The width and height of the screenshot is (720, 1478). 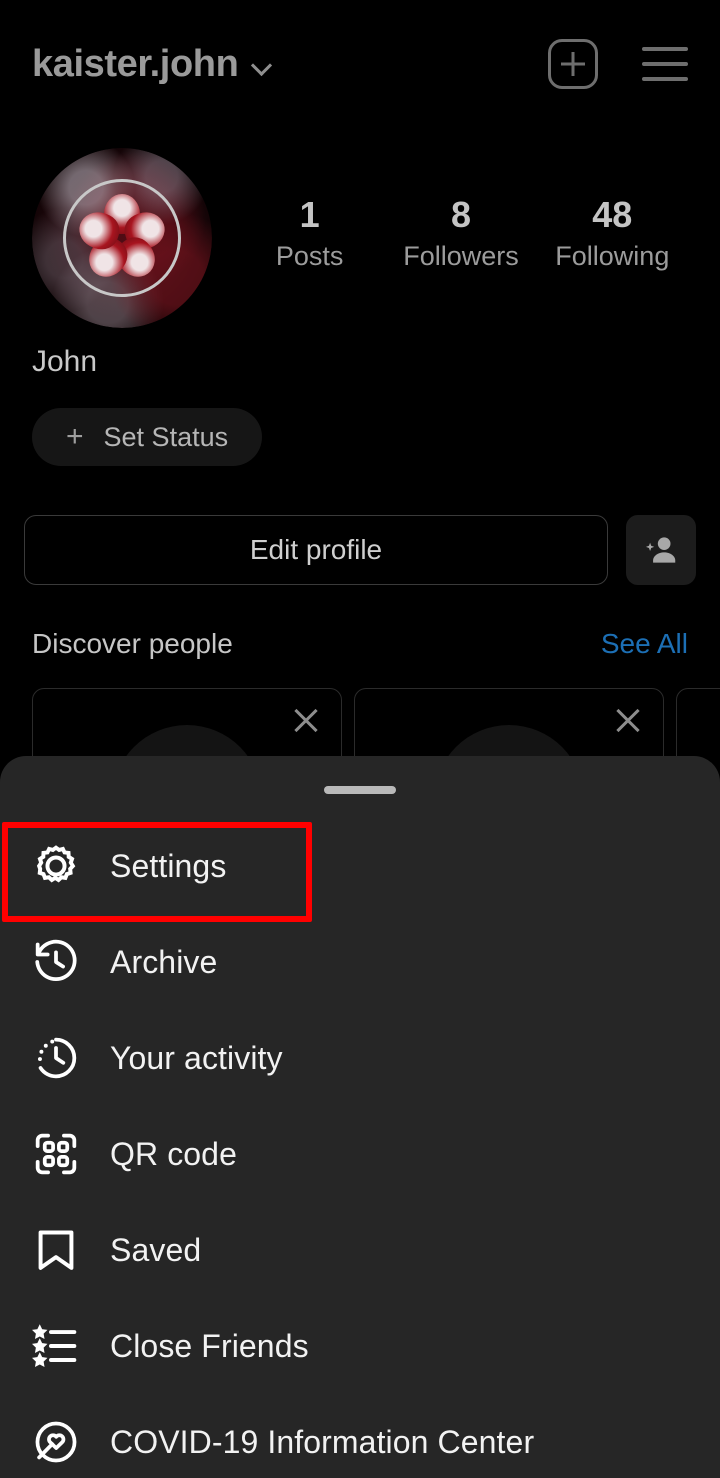 What do you see at coordinates (56, 1058) in the screenshot?
I see `activity-clock-icon` at bounding box center [56, 1058].